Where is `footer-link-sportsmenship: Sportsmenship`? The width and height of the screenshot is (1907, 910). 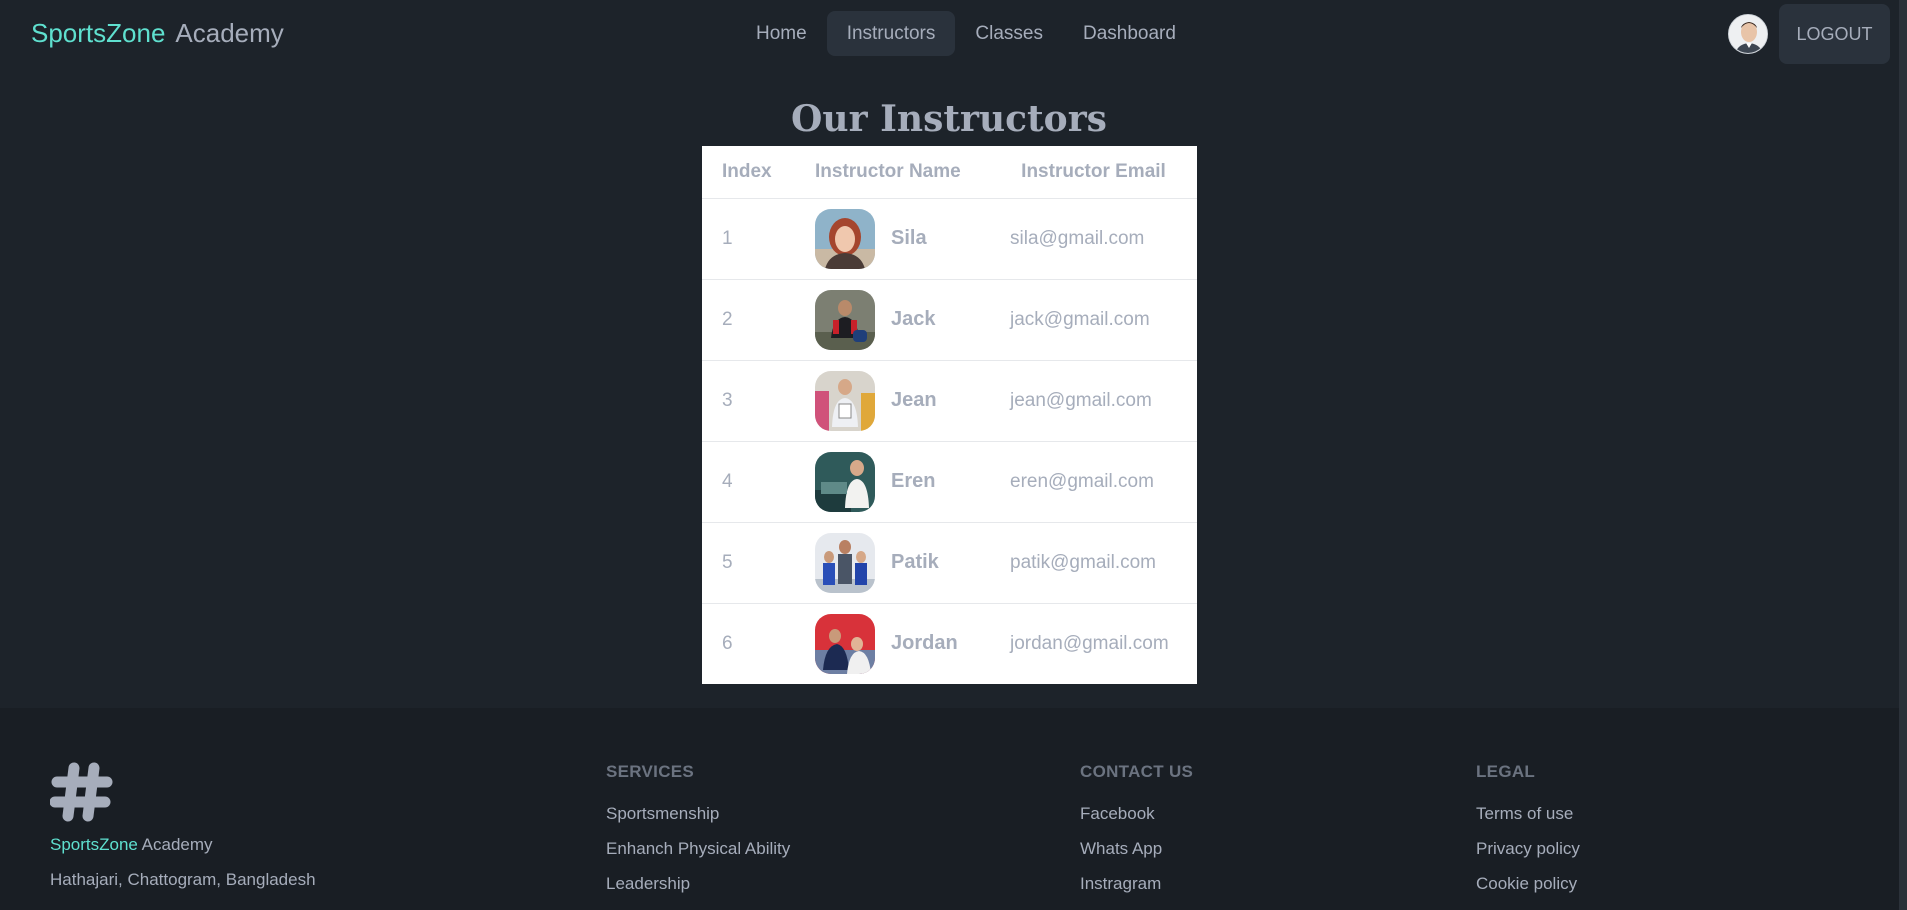
footer-link-sportsmenship: Sportsmenship is located at coordinates (698, 821).